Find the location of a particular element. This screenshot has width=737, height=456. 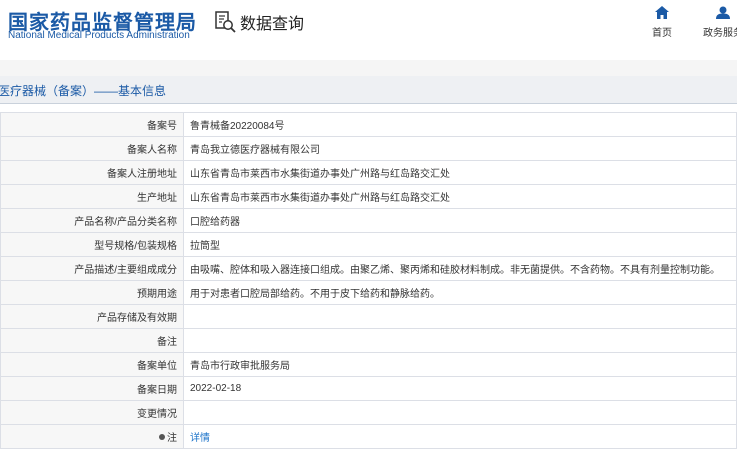

data-query-title: 数据查询 is located at coordinates (272, 24).